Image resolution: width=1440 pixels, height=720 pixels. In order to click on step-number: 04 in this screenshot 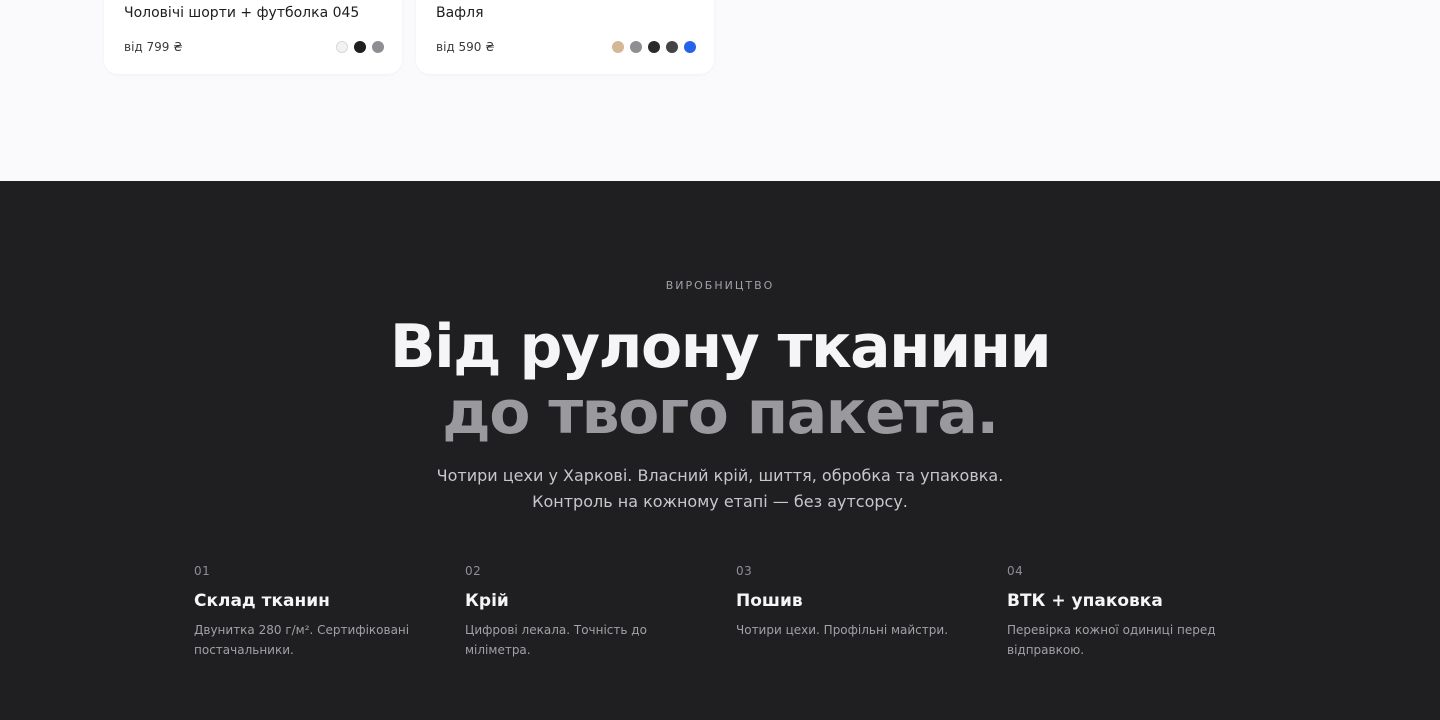, I will do `click(1015, 571)`.